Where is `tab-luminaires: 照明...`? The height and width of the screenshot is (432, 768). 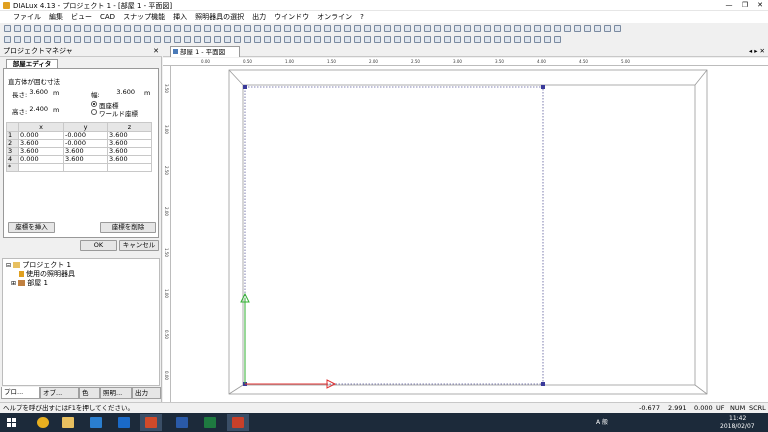 tab-luminaires: 照明... is located at coordinates (116, 393).